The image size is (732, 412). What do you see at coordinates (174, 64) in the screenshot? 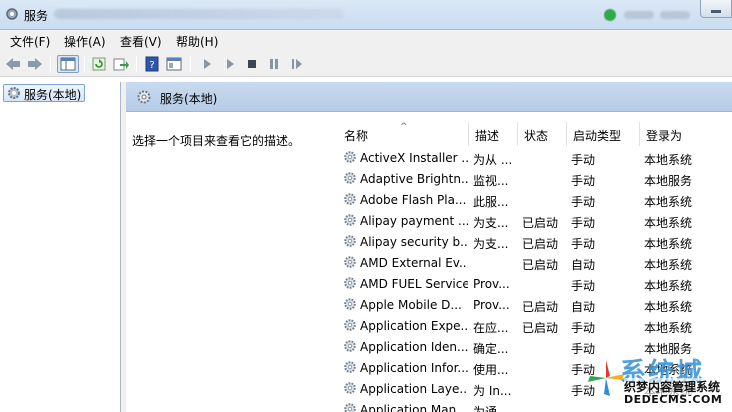
I see `properties-button` at bounding box center [174, 64].